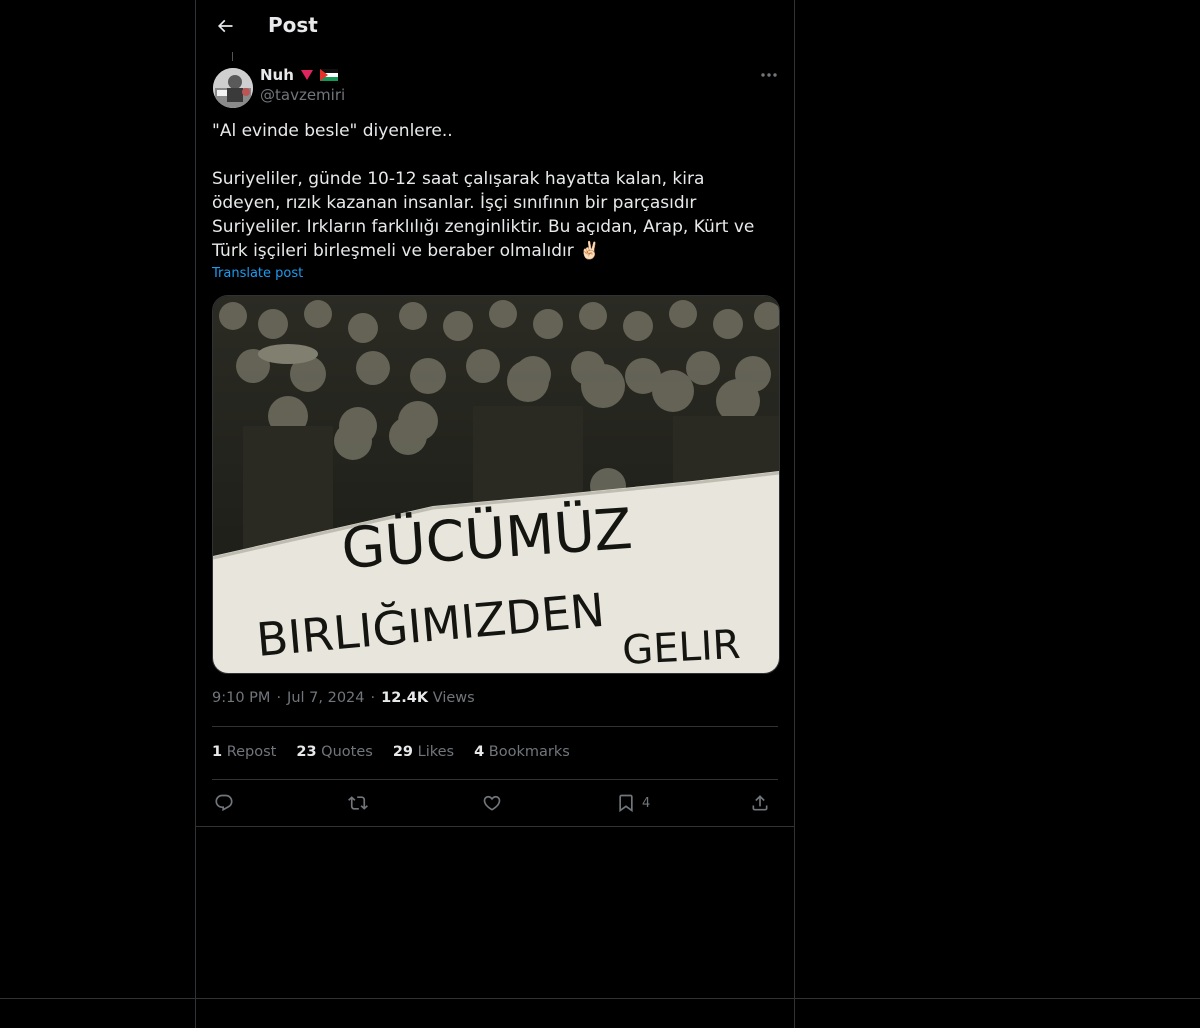 The height and width of the screenshot is (1028, 1200). What do you see at coordinates (257, 273) in the screenshot?
I see `translate-post-link: Translate post` at bounding box center [257, 273].